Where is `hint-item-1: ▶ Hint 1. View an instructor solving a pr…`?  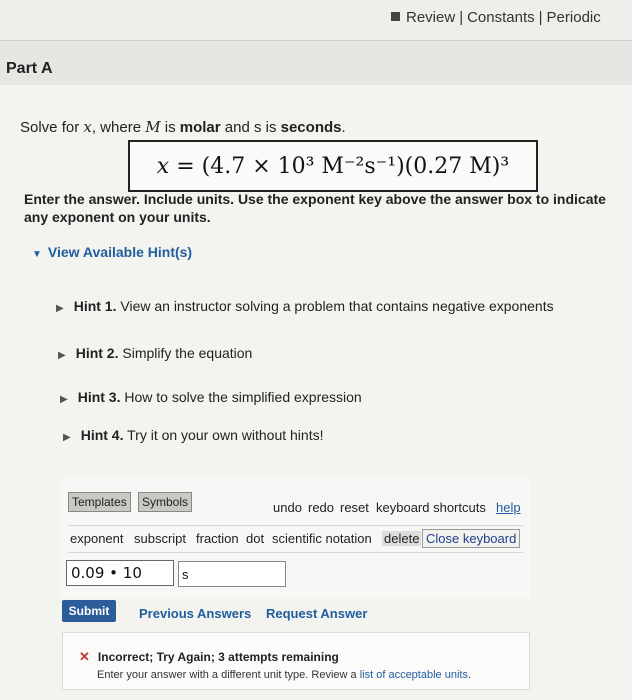
hint-item-1: ▶ Hint 1. View an instructor solving a pr… is located at coordinates (305, 306).